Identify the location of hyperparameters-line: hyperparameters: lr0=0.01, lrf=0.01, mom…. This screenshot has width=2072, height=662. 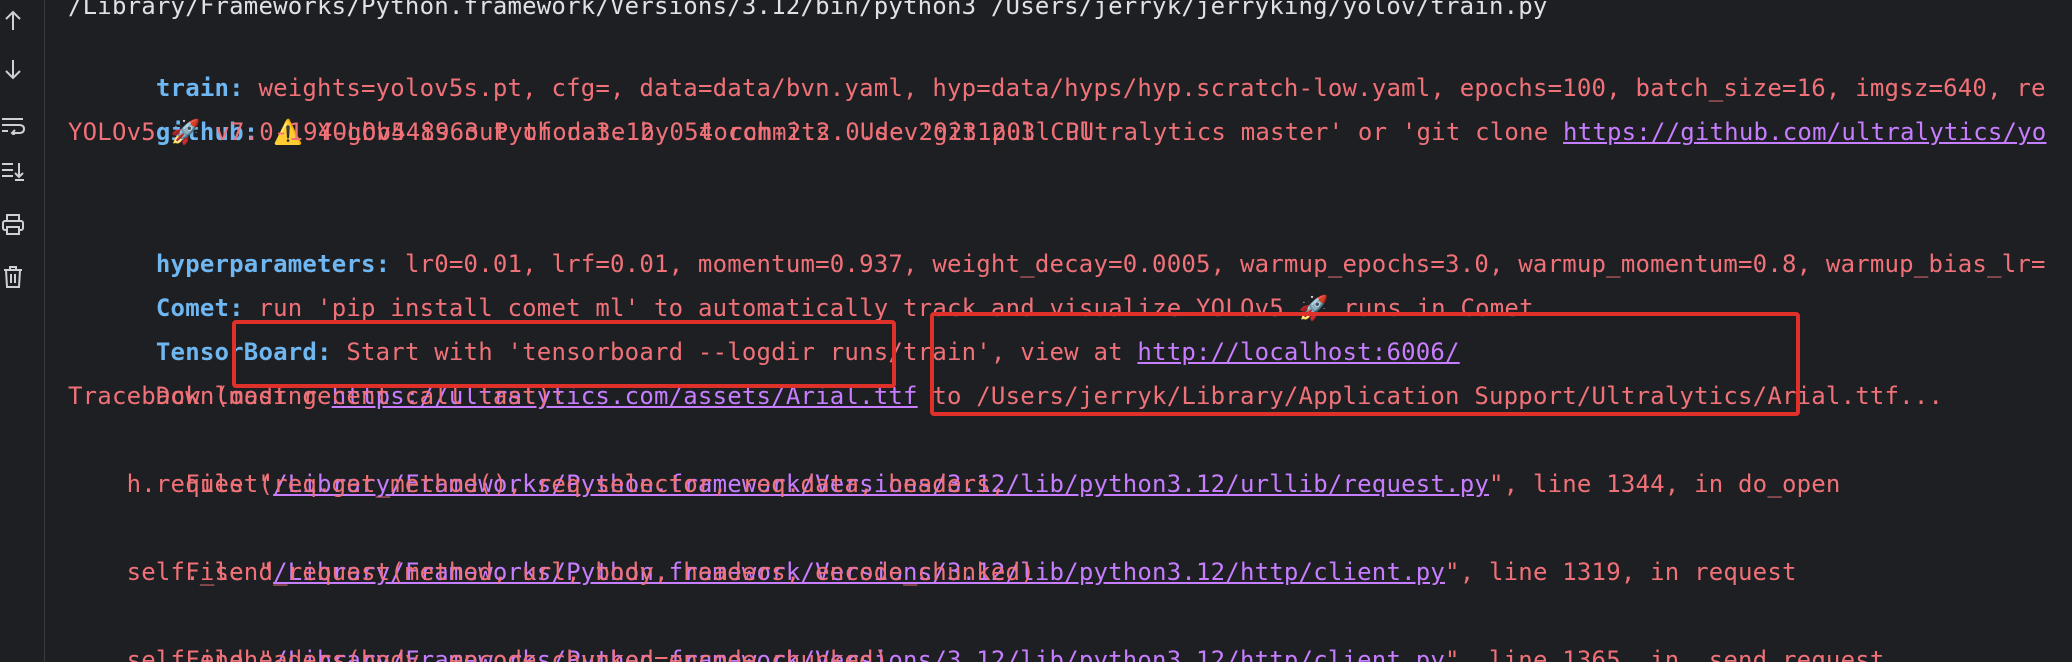
(1057, 238).